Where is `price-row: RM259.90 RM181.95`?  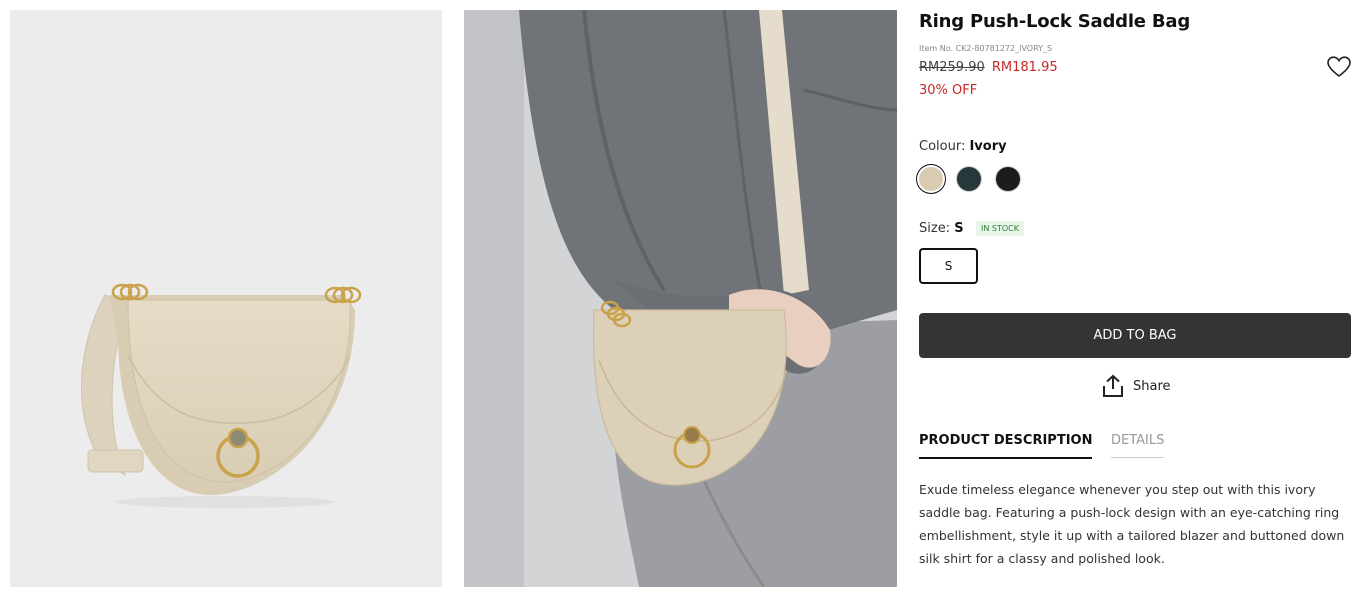 price-row: RM259.90 RM181.95 is located at coordinates (988, 67).